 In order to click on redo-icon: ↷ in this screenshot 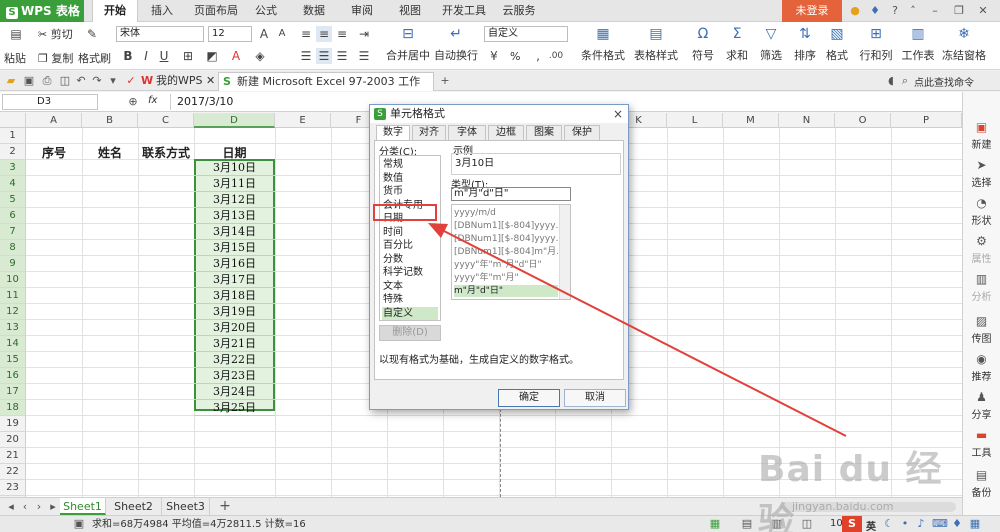, I will do `click(97, 81)`.